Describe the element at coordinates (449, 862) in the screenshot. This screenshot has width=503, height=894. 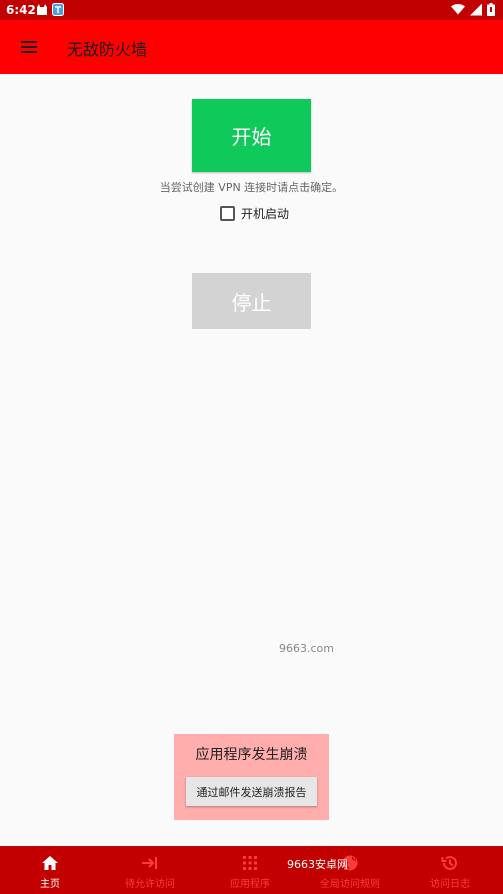
I see `history-icon` at that location.